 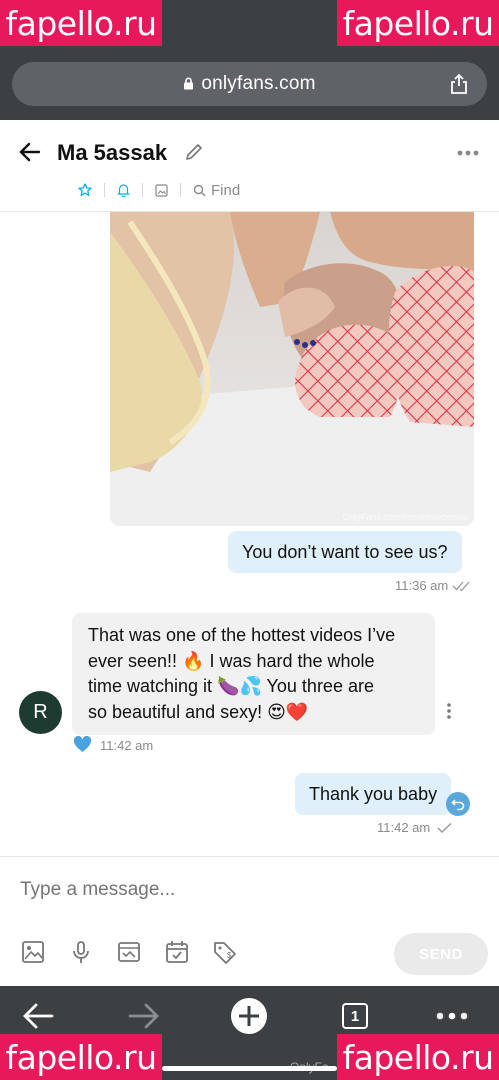 I want to click on avatar: R, so click(x=40, y=712).